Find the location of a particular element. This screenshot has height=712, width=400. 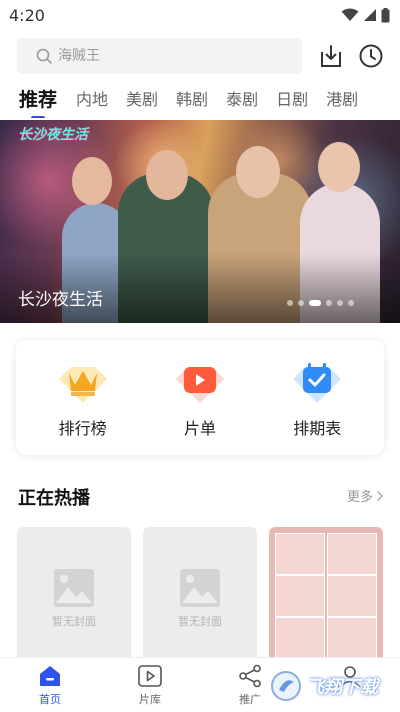

quick-entries: 排行榜 片单 排期表 is located at coordinates (200, 397).